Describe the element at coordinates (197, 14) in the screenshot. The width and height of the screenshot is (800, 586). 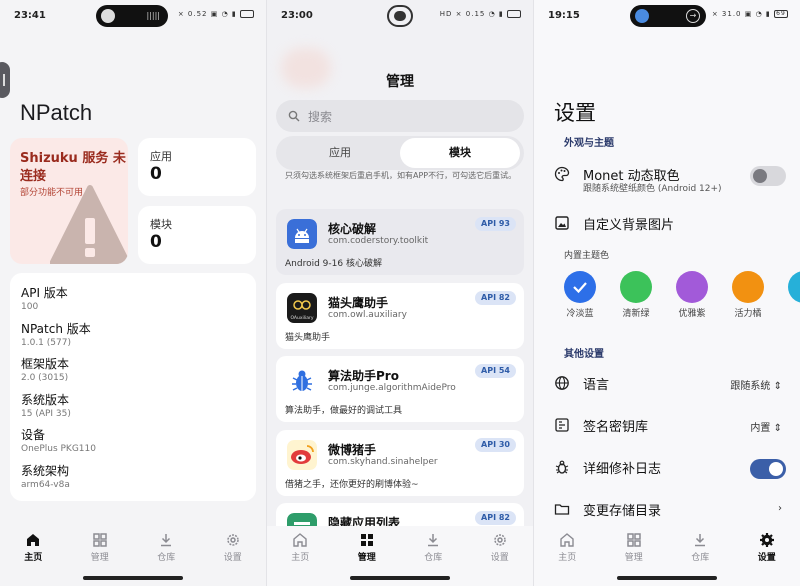
I see `net-speed: 0.52` at that location.